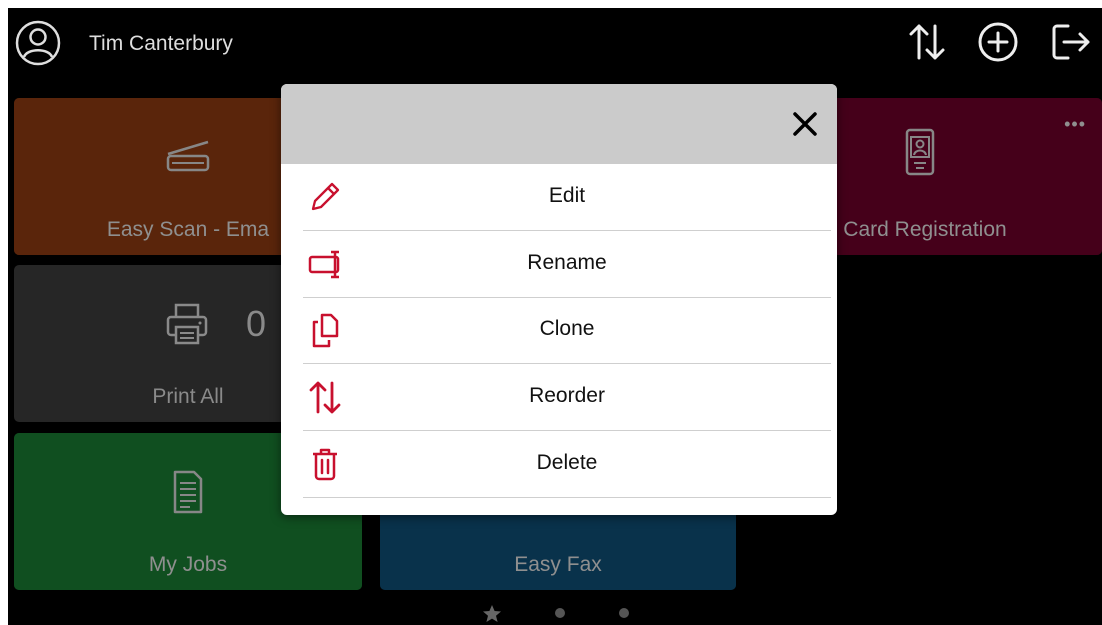 This screenshot has height=625, width=1102. What do you see at coordinates (927, 42) in the screenshot?
I see `reorder-icon` at bounding box center [927, 42].